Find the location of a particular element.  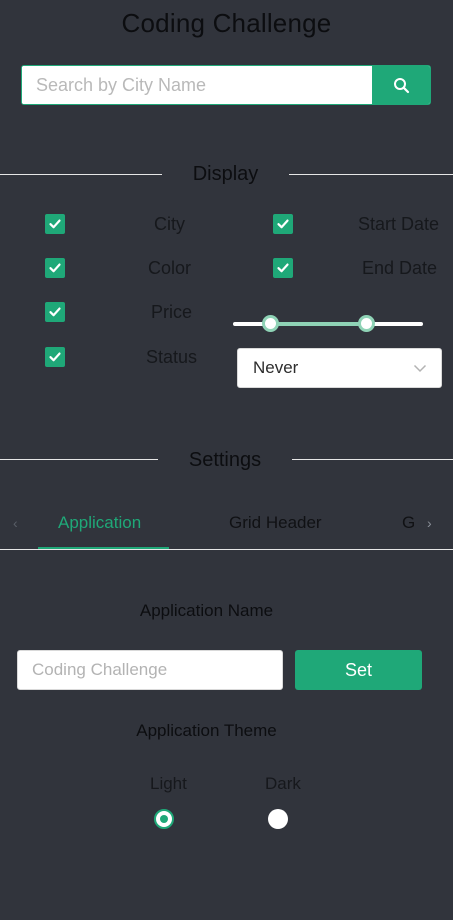

application-name-label: Application Name is located at coordinates (206, 610).